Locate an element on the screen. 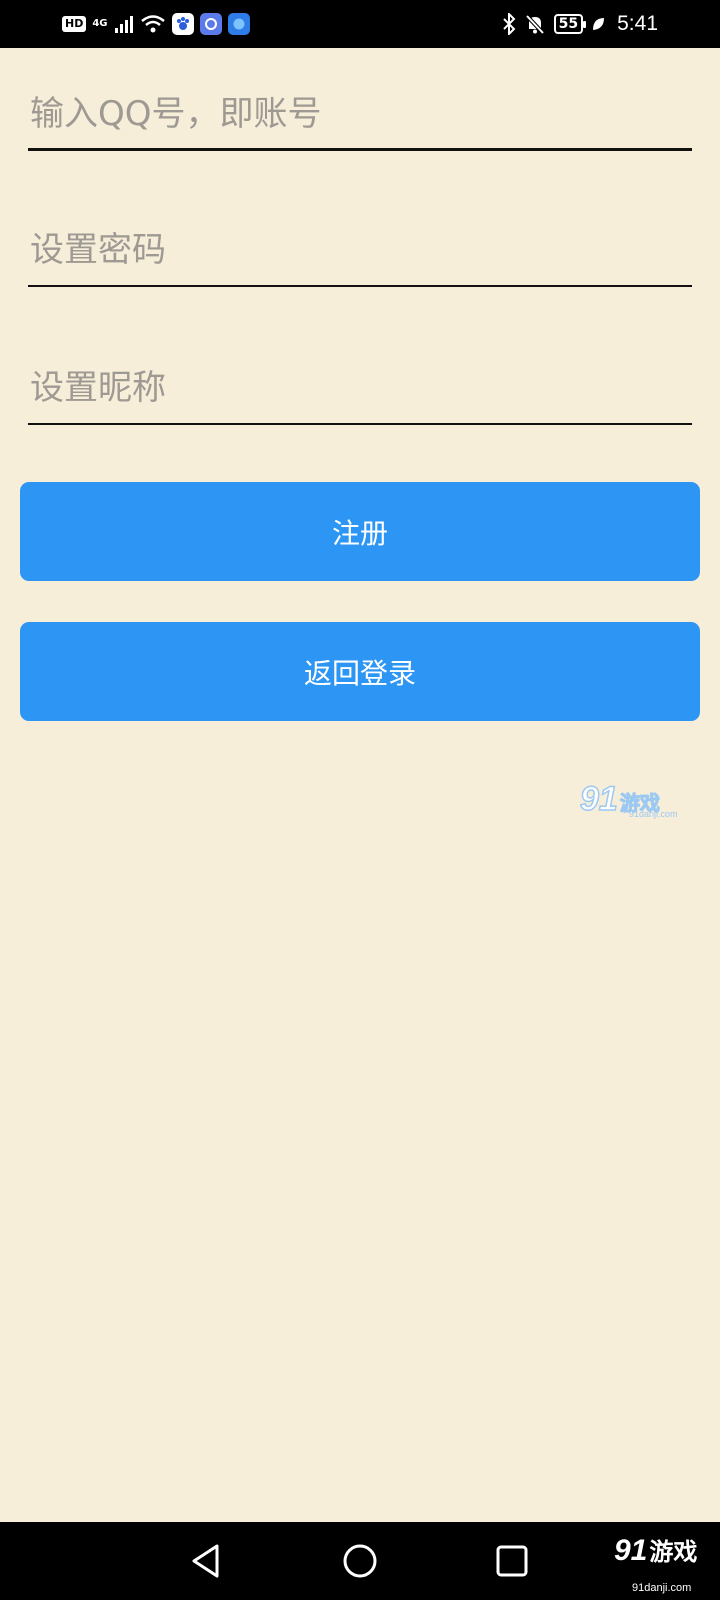 This screenshot has width=720, height=1600. network-type-label: 4G is located at coordinates (100, 23).